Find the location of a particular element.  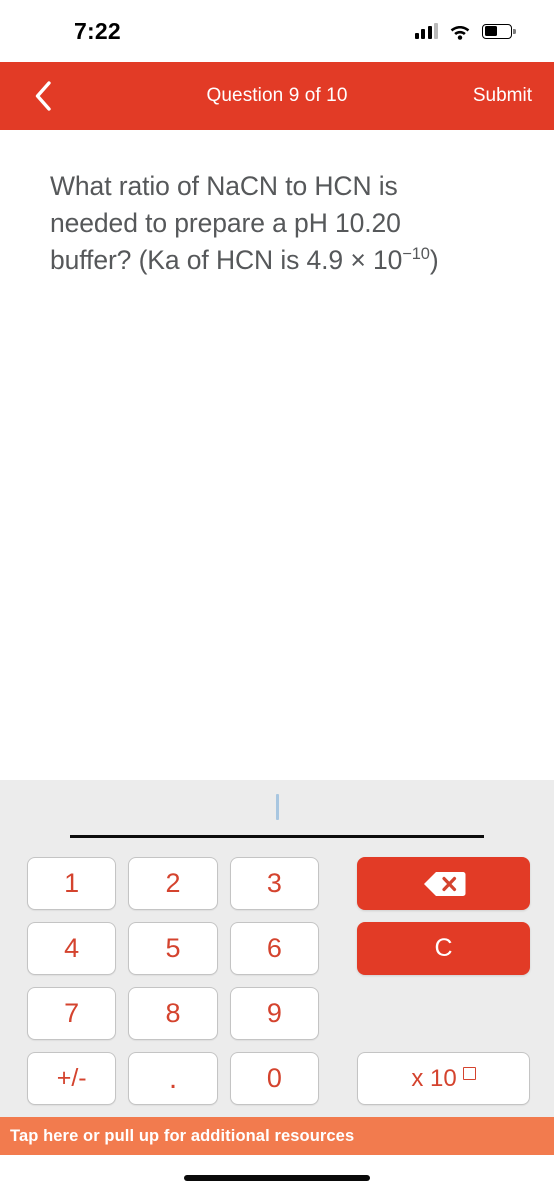

key-2: 2 is located at coordinates (173, 883).